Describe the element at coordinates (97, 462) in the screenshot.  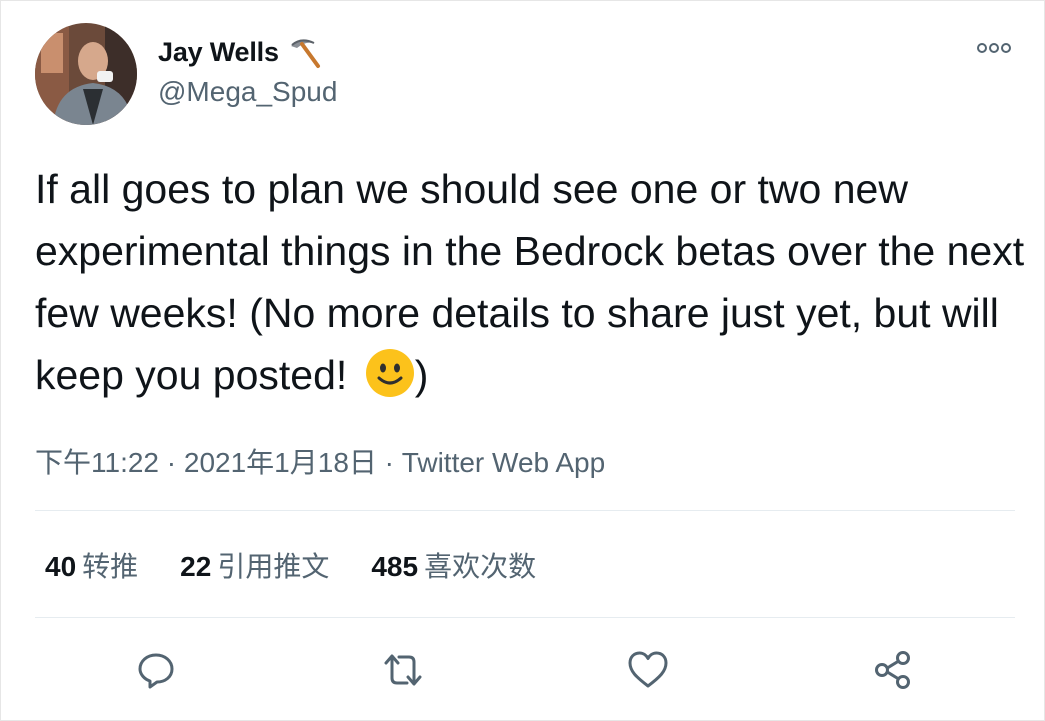
I see `tweet-time: 下午11:22` at that location.